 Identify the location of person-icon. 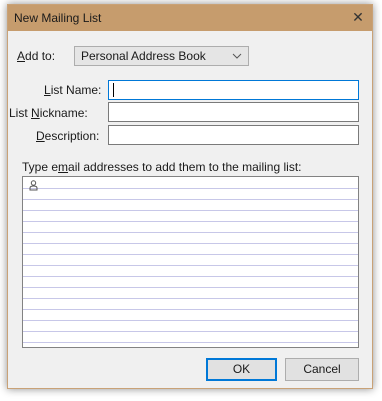
(33, 185).